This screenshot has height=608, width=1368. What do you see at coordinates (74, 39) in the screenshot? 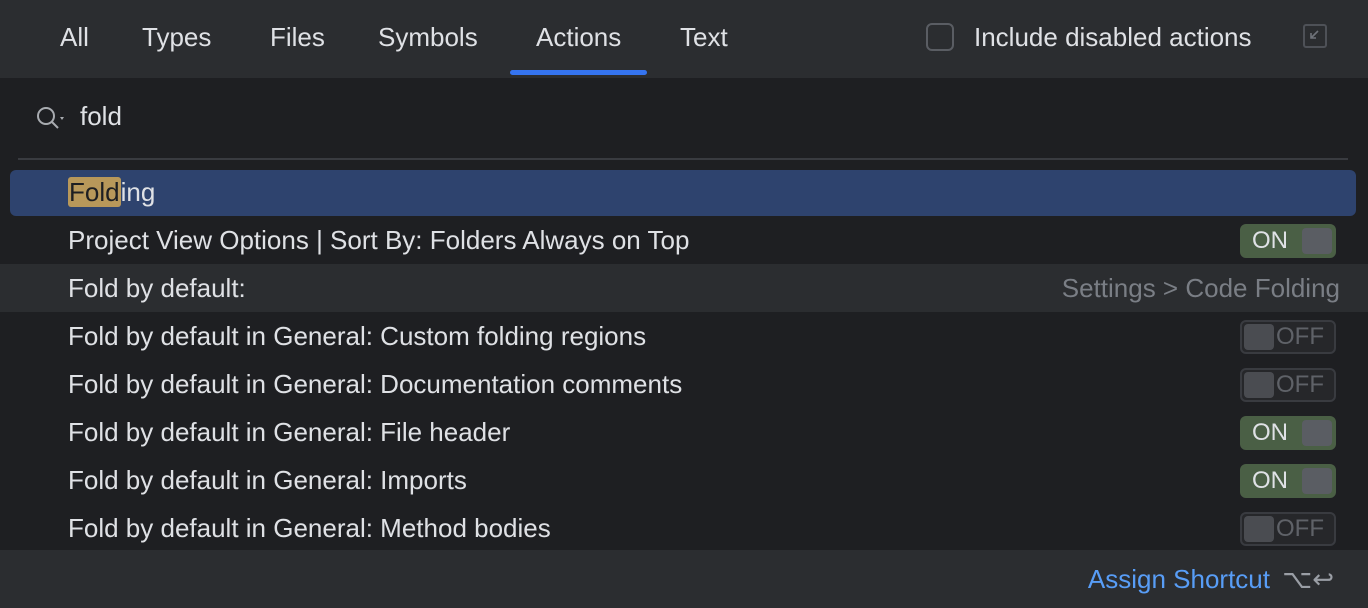
I see `tab-all: All` at bounding box center [74, 39].